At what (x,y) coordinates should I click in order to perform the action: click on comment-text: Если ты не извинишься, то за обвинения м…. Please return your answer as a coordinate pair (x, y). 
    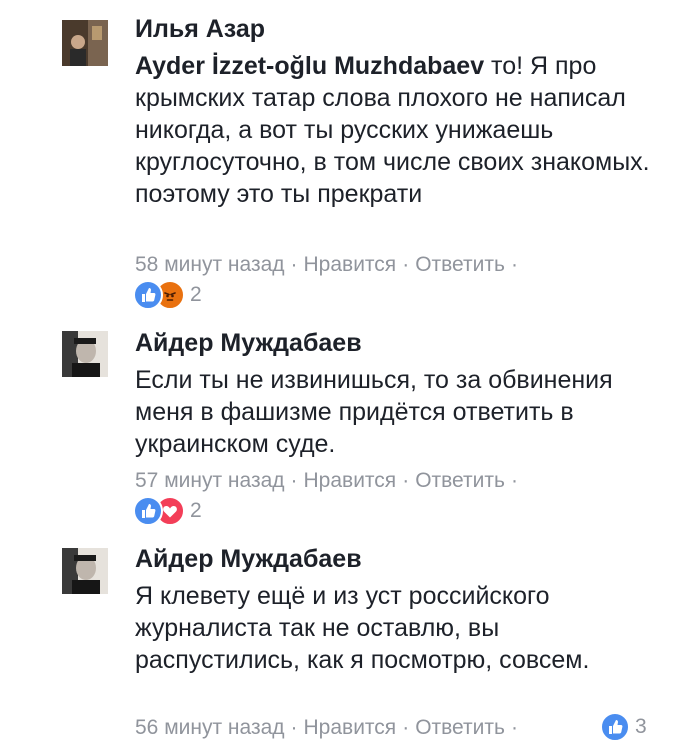
    Looking at the image, I should click on (374, 412).